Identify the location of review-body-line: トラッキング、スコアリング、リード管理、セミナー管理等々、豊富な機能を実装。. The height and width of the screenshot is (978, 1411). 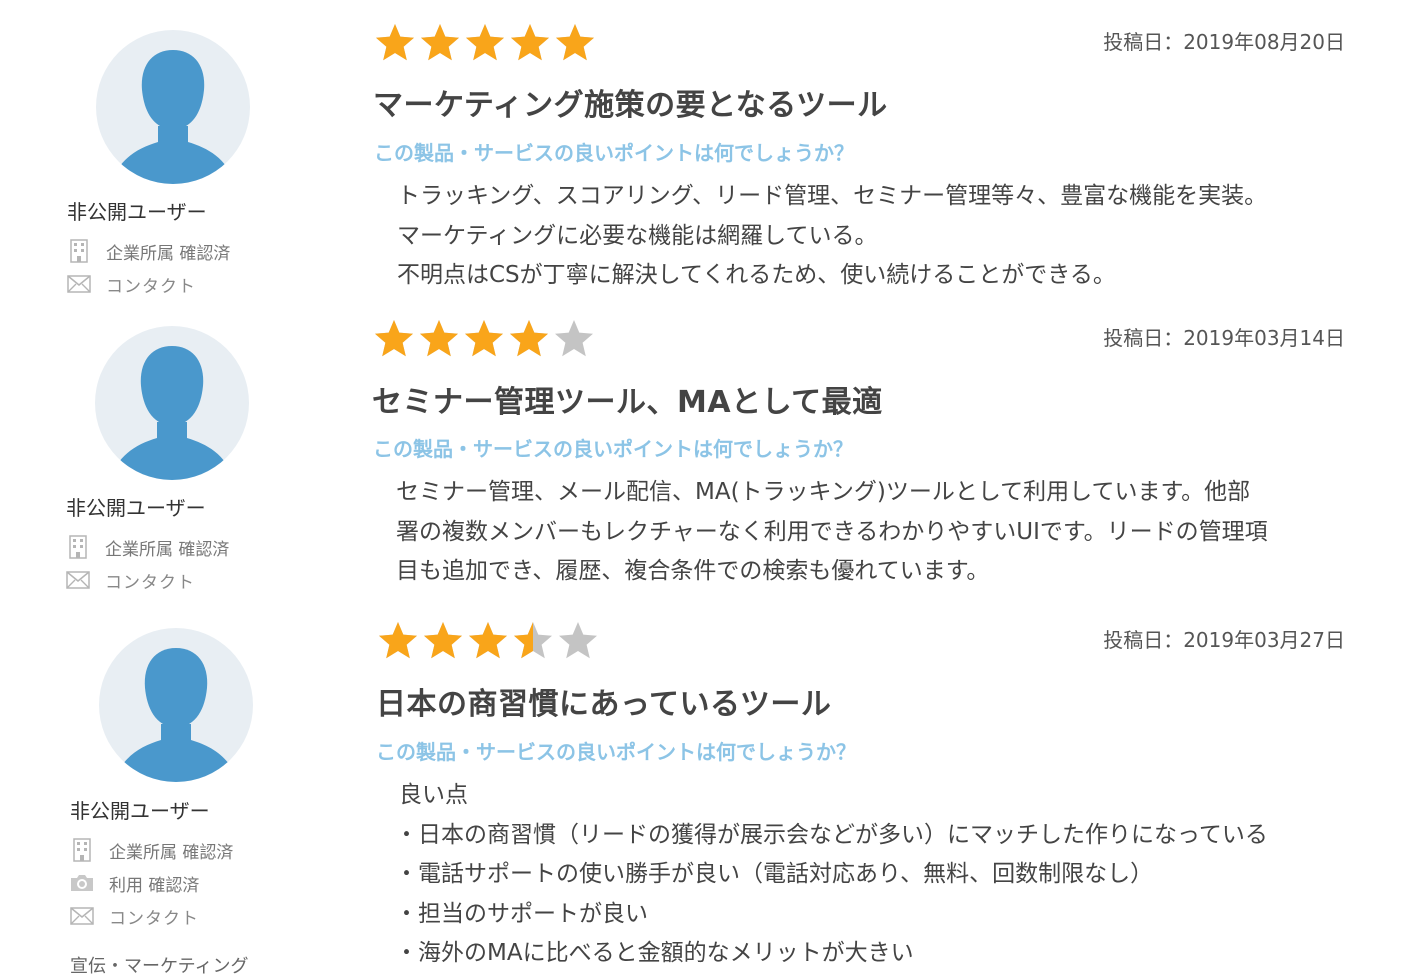
(832, 196).